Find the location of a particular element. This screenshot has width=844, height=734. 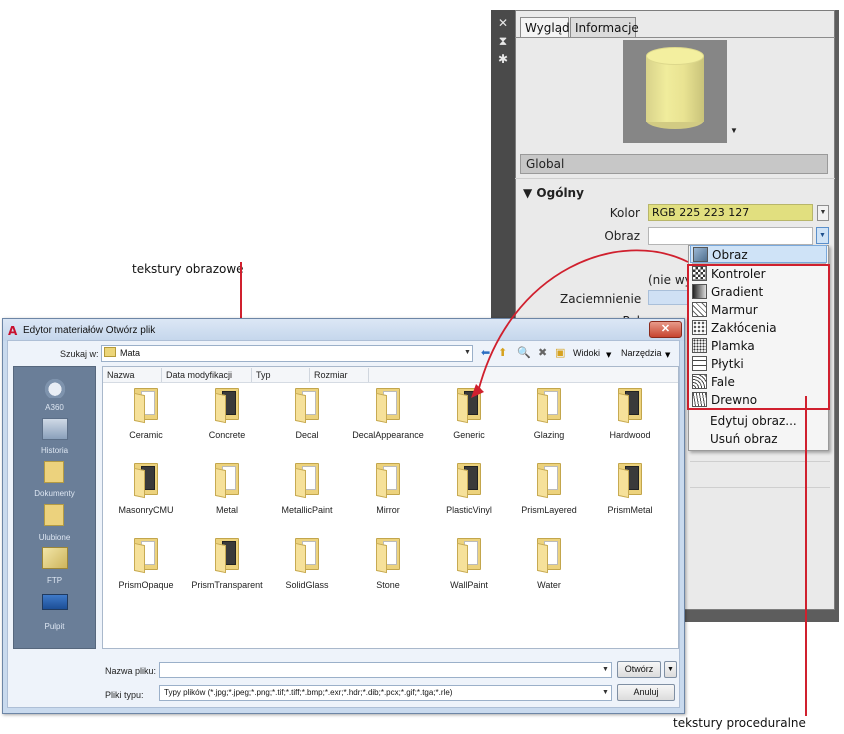

folder-item: Decal is located at coordinates (307, 423).